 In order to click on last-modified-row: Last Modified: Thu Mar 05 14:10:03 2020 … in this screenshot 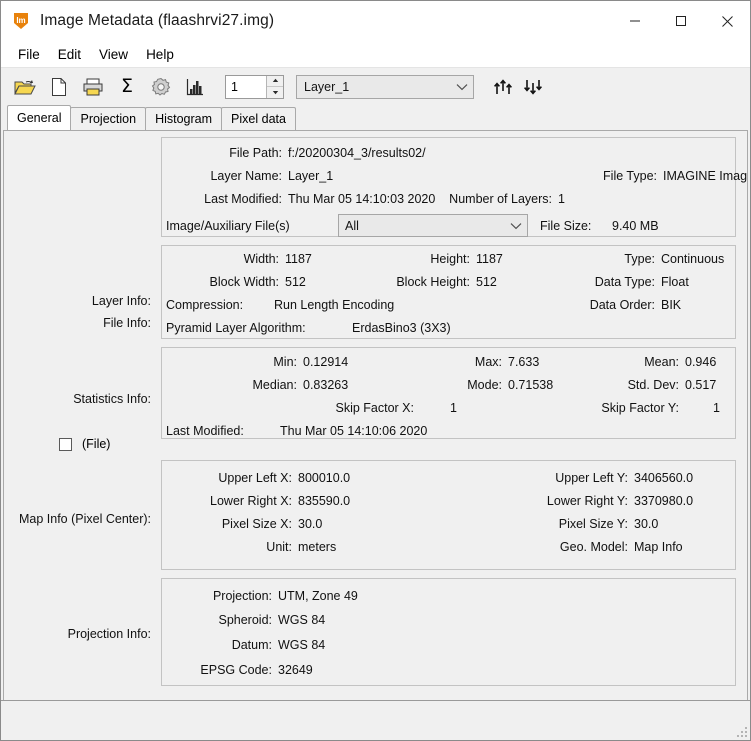, I will do `click(448, 199)`.